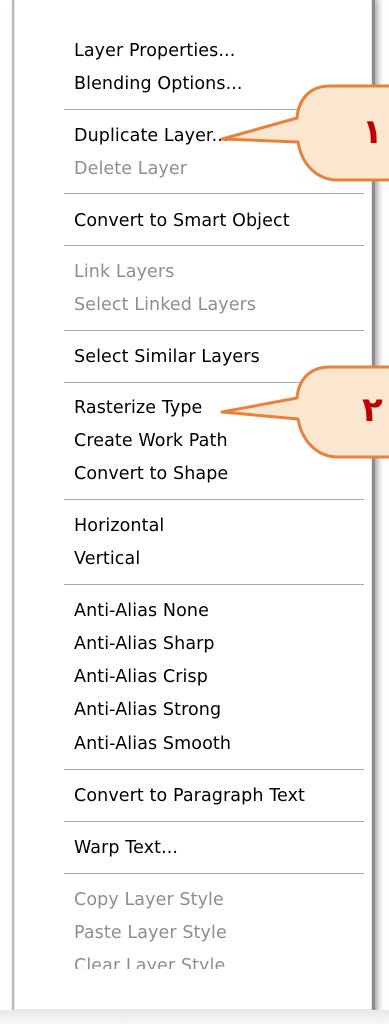 Image resolution: width=389 pixels, height=1024 pixels. Describe the element at coordinates (372, 410) in the screenshot. I see `callout-2-number: ٢` at that location.